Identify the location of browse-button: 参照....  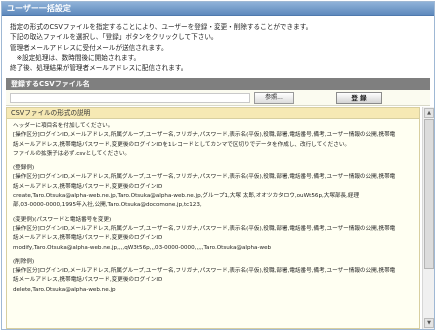
(274, 98).